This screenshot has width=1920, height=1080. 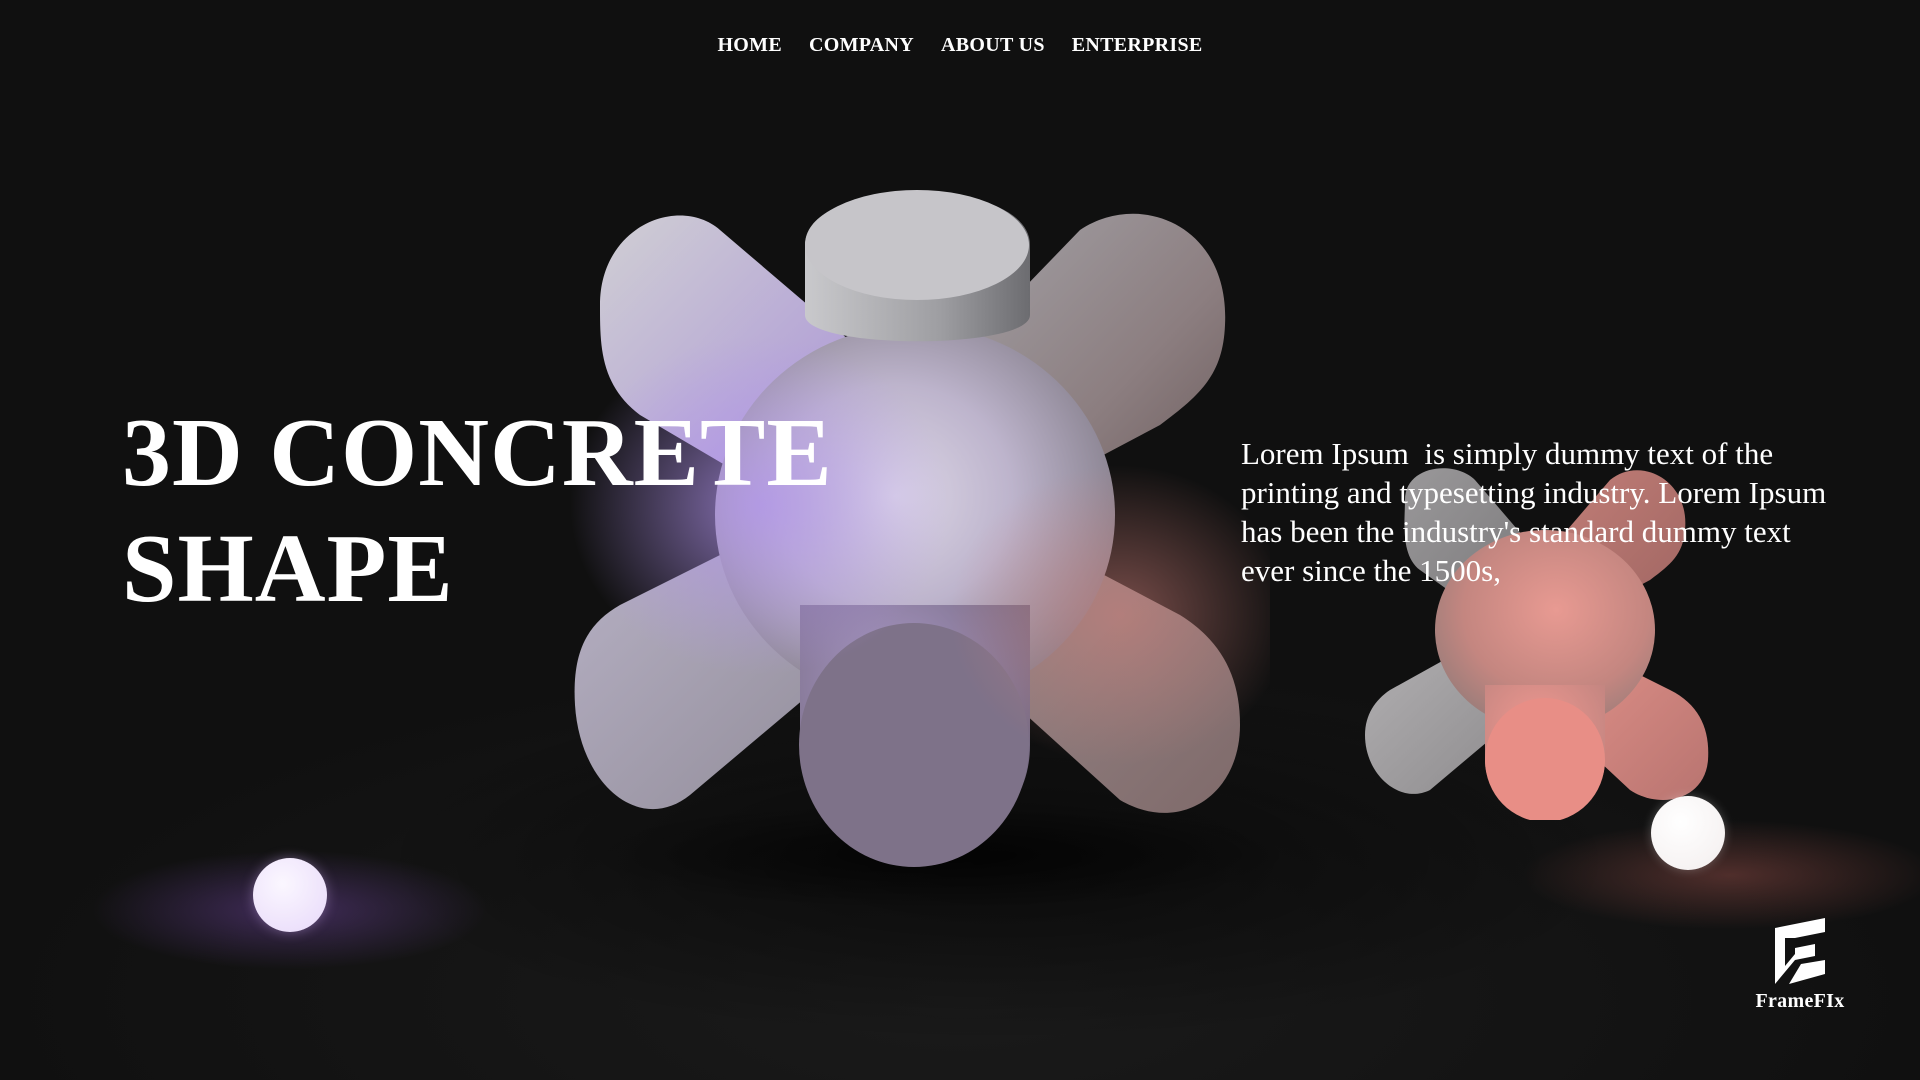 I want to click on brand-logo: FrameFIx, so click(x=1800, y=965).